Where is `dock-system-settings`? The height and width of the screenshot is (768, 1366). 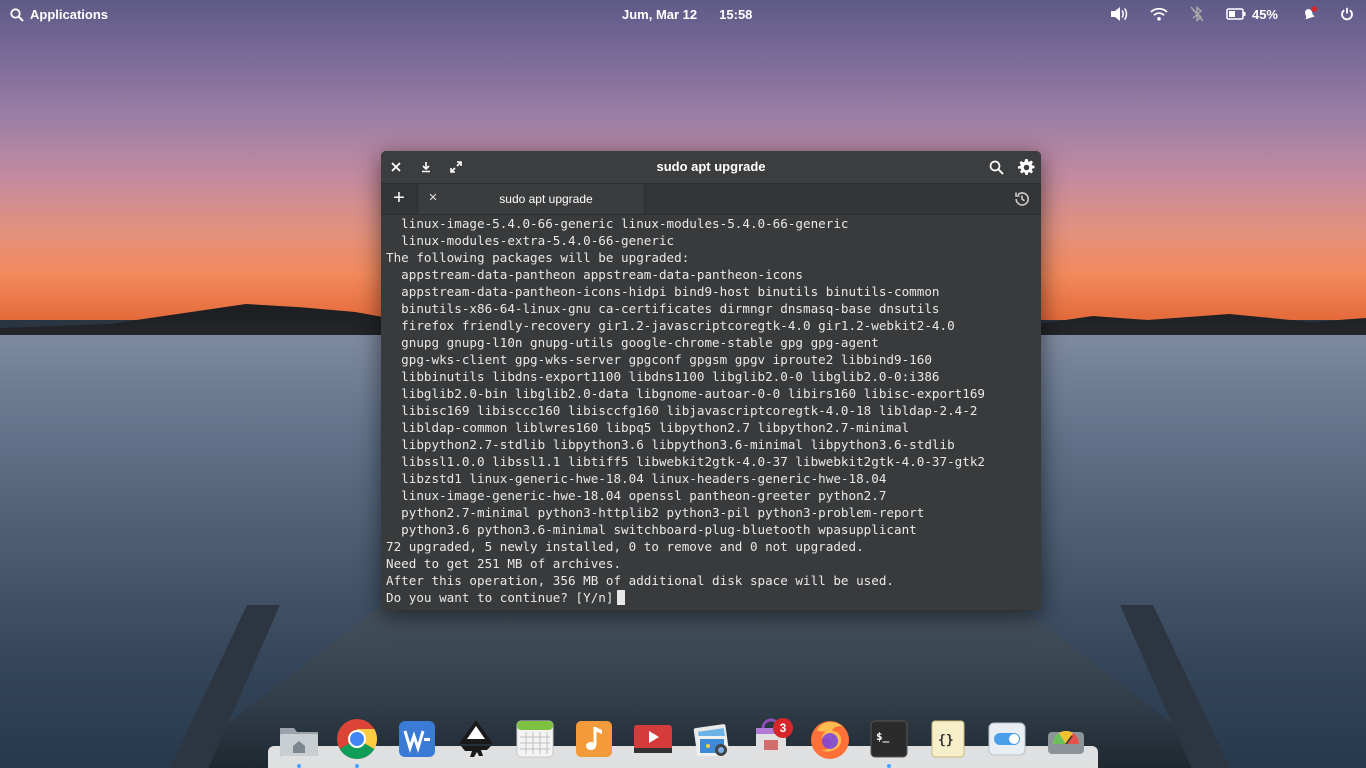
dock-system-settings is located at coordinates (1007, 739).